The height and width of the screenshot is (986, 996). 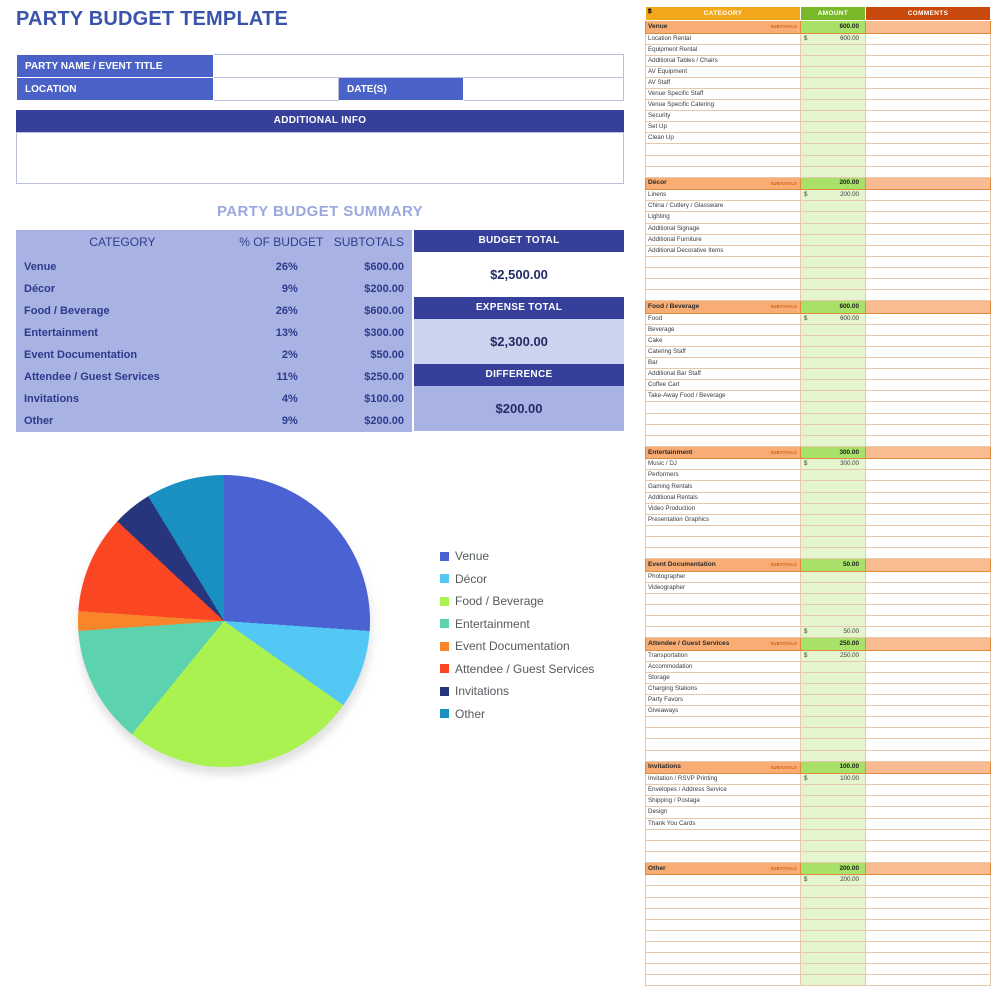 What do you see at coordinates (723, 700) in the screenshot?
I see `line-item-label: Party Favors` at bounding box center [723, 700].